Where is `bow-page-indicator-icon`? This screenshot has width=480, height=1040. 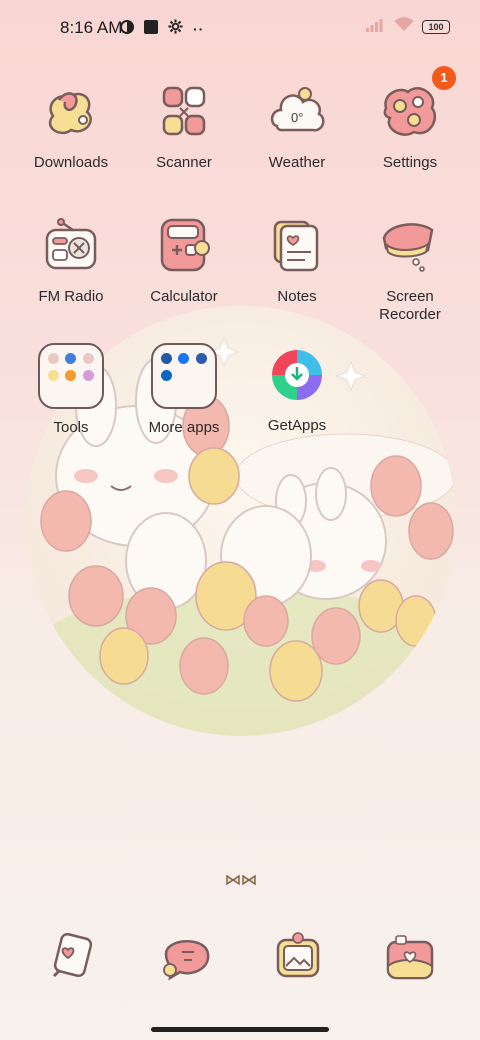
bow-page-indicator-icon is located at coordinates (241, 880).